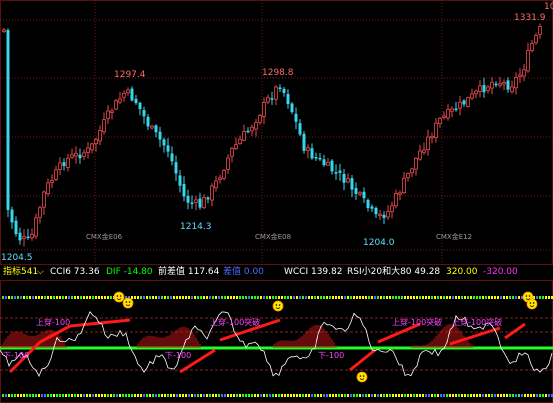 This screenshot has width=553, height=403. What do you see at coordinates (189, 272) in the screenshot?
I see `front-diff-value: 前差值 117.64` at bounding box center [189, 272].